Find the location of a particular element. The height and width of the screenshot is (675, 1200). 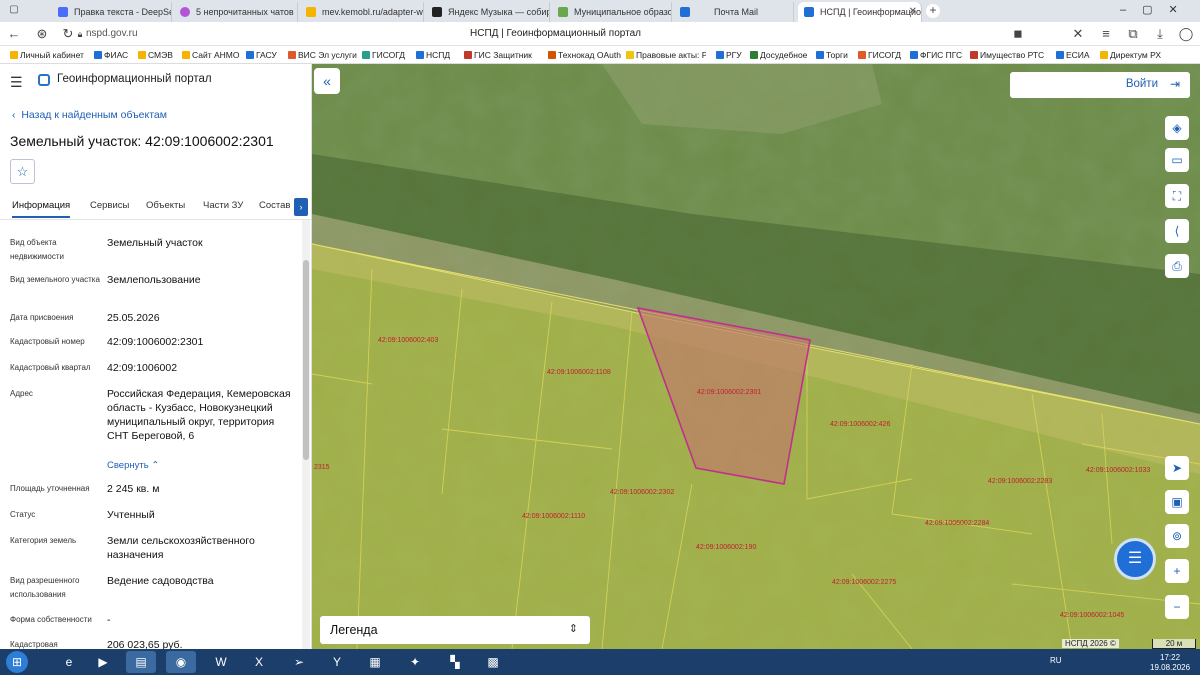

tab-favicon-icon is located at coordinates (437, 12).